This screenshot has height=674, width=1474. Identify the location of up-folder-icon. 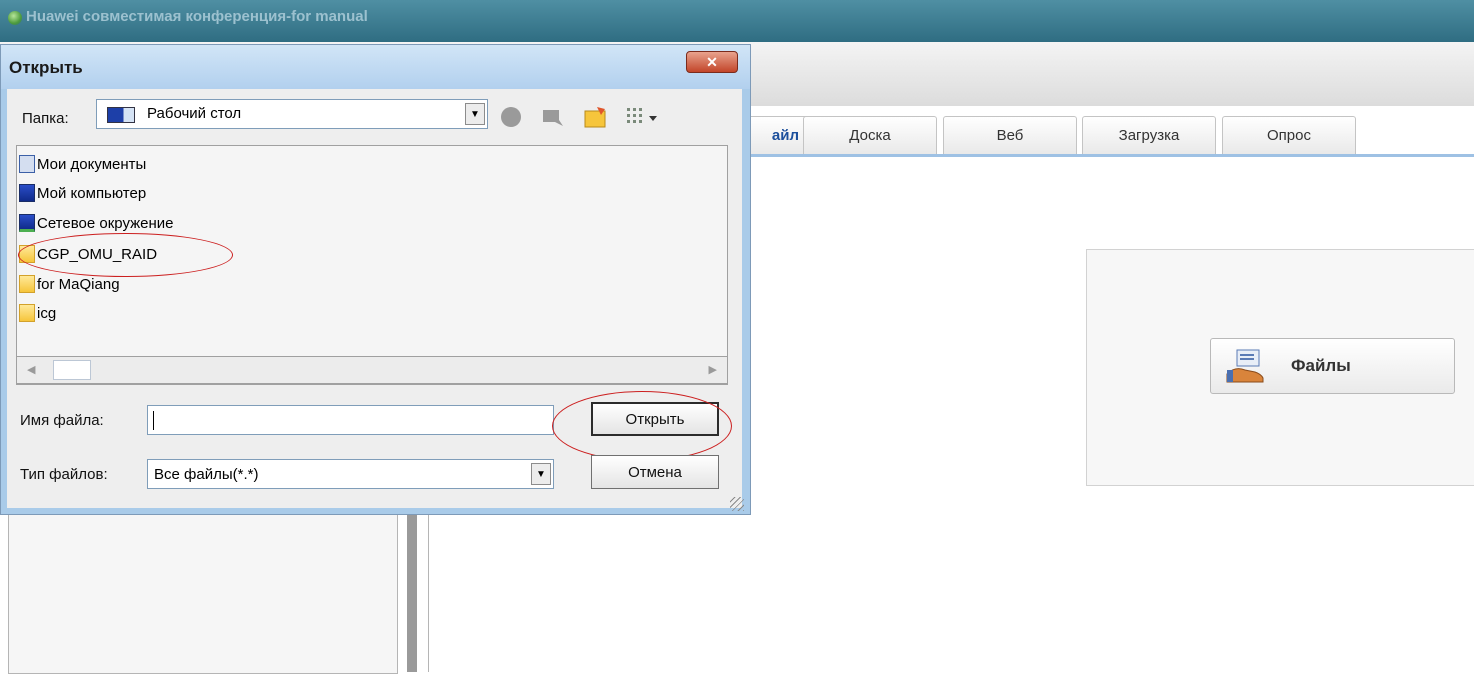
(553, 118).